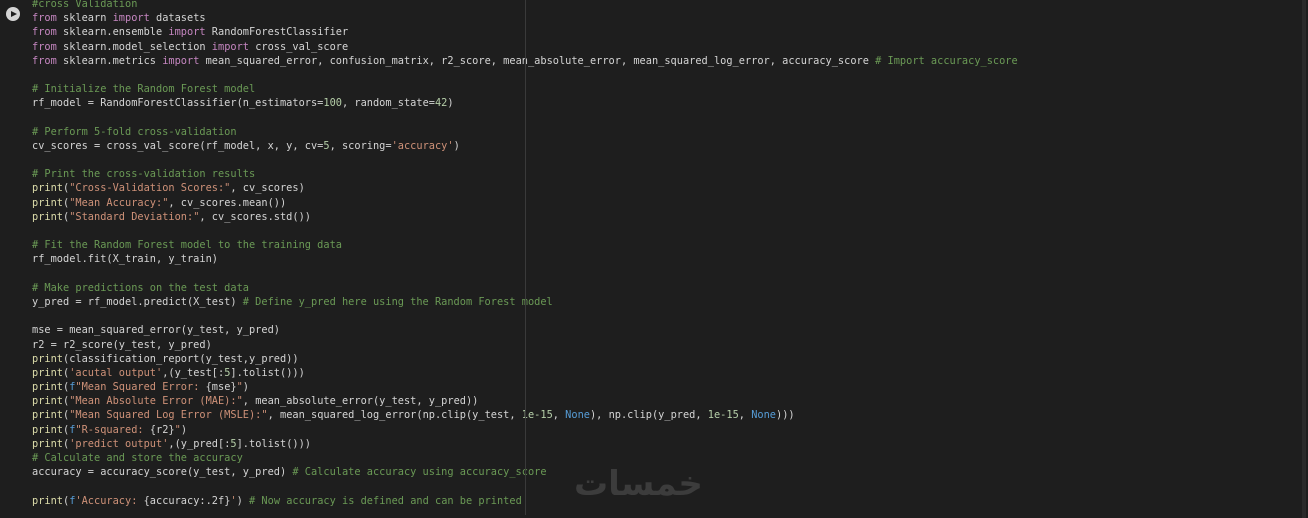 This screenshot has width=1308, height=518. I want to click on code-line: rf_model.fit(X_train, y_train), so click(667, 259).